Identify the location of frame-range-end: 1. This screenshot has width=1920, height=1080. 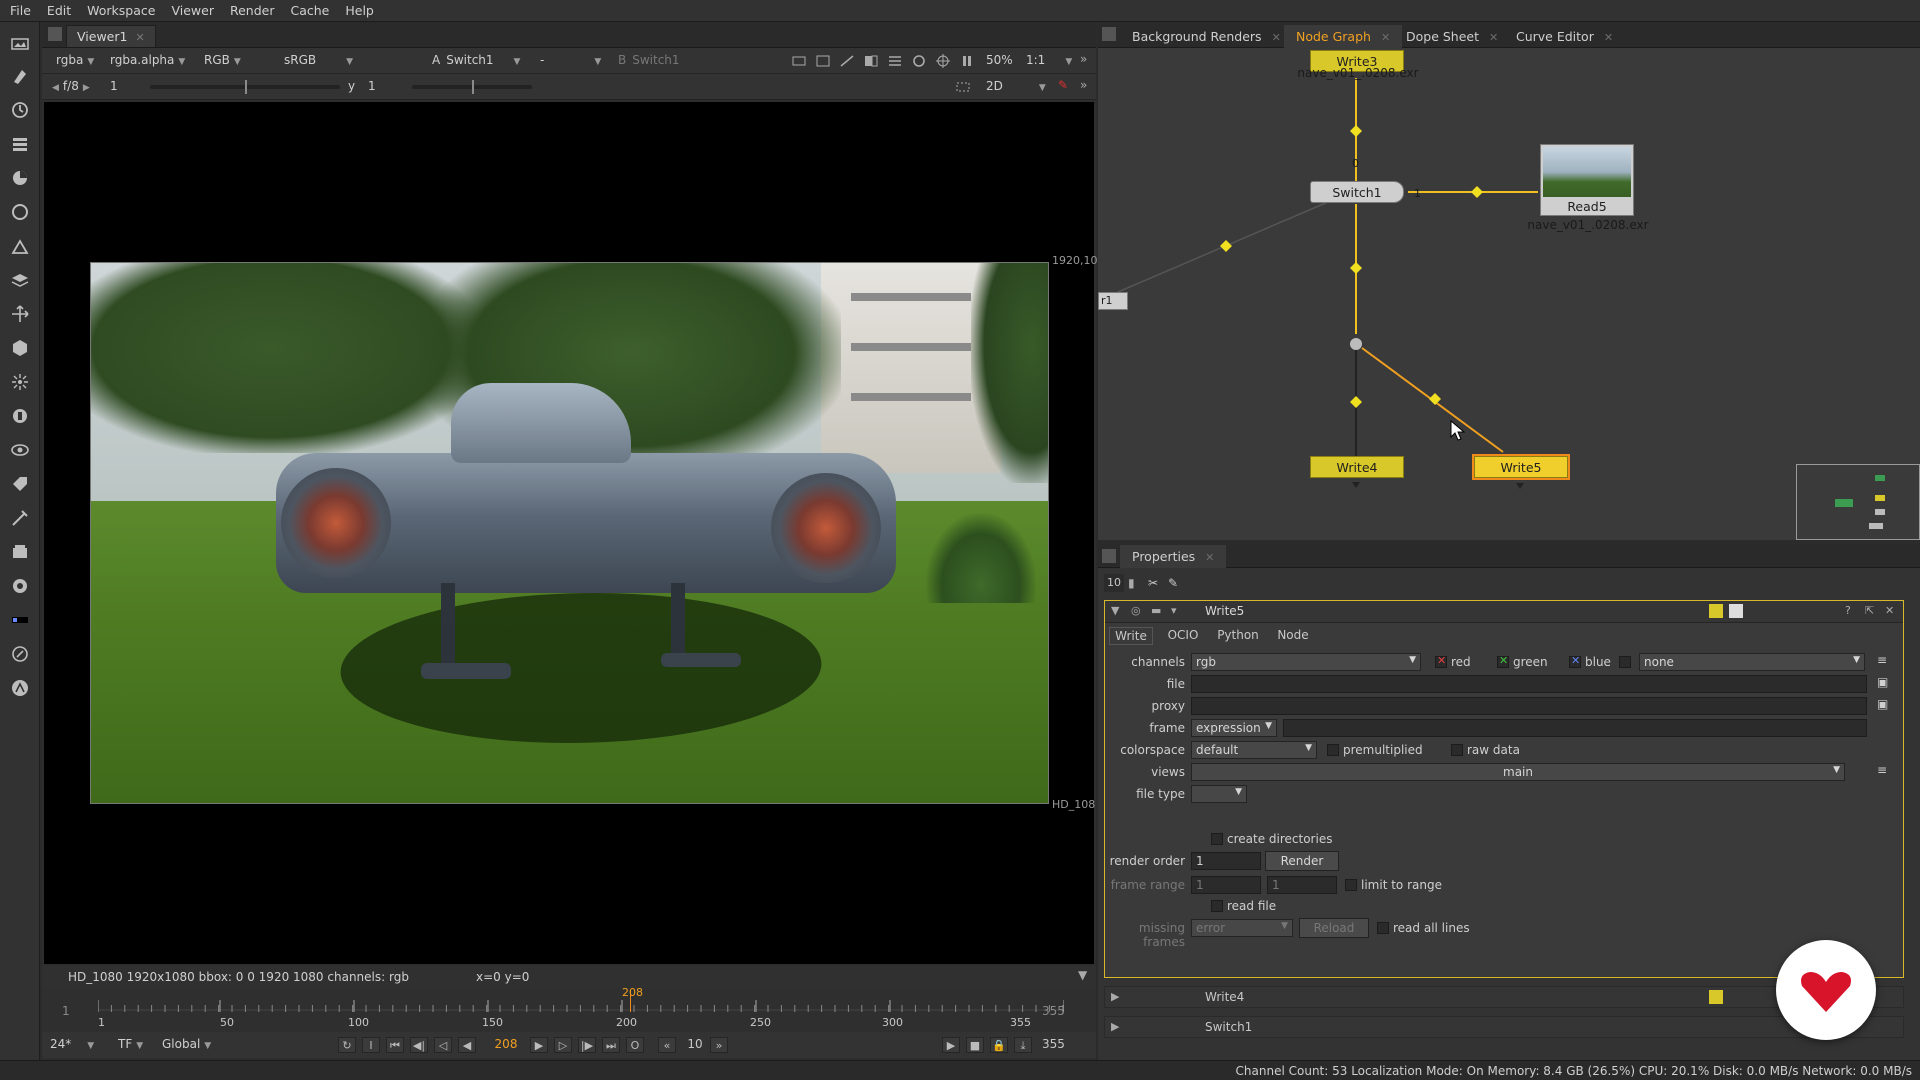
(1302, 885).